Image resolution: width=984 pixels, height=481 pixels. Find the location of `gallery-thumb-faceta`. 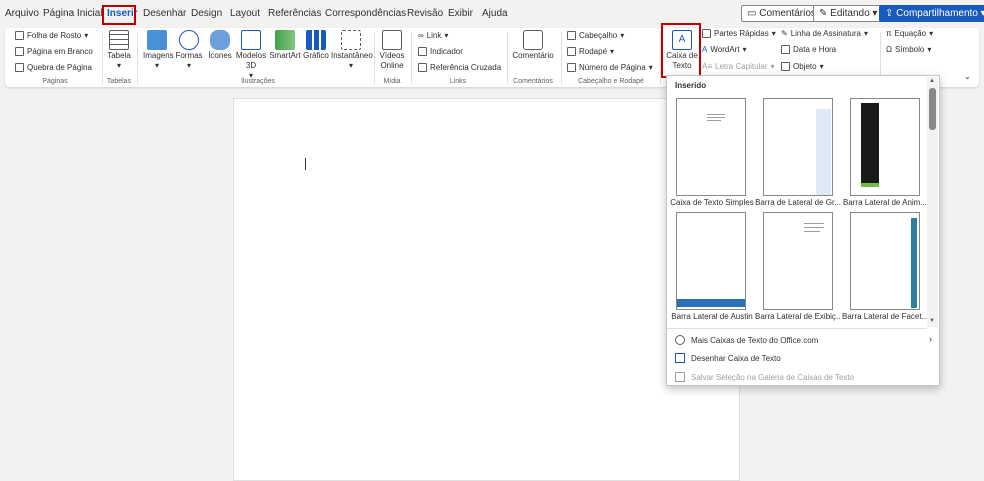

gallery-thumb-faceta is located at coordinates (885, 261).